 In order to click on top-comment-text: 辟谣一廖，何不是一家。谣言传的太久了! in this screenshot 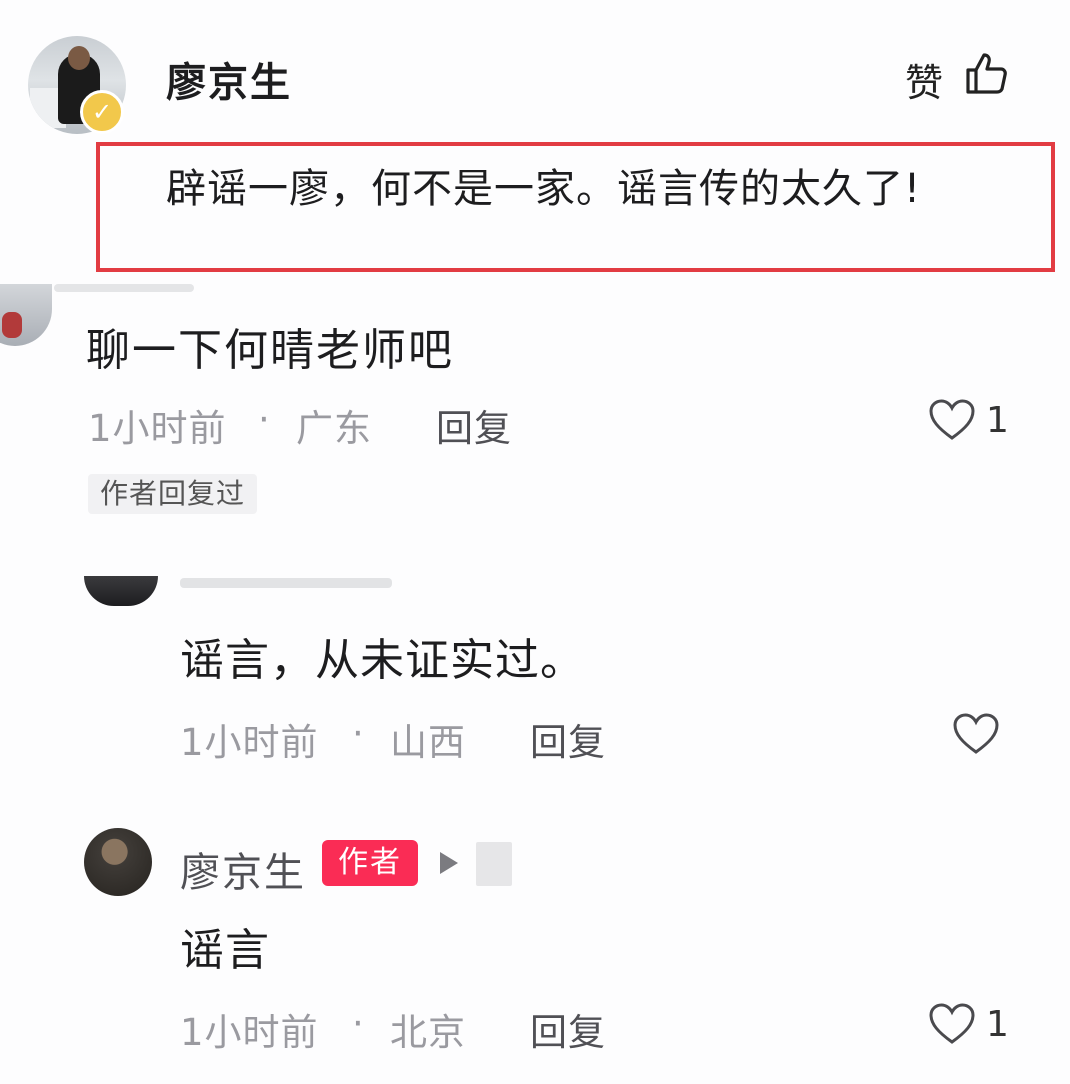, I will do `click(544, 189)`.